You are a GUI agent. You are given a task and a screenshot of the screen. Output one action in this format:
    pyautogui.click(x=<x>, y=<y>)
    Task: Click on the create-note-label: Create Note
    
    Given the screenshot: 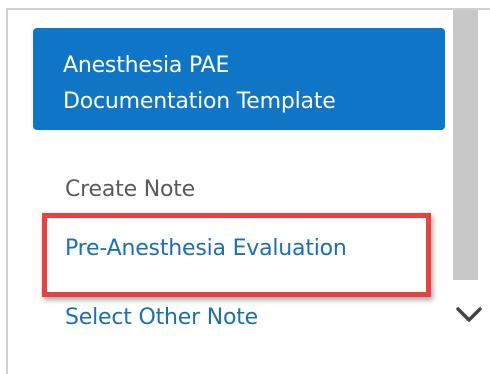 What is the action you would take?
    pyautogui.click(x=130, y=189)
    